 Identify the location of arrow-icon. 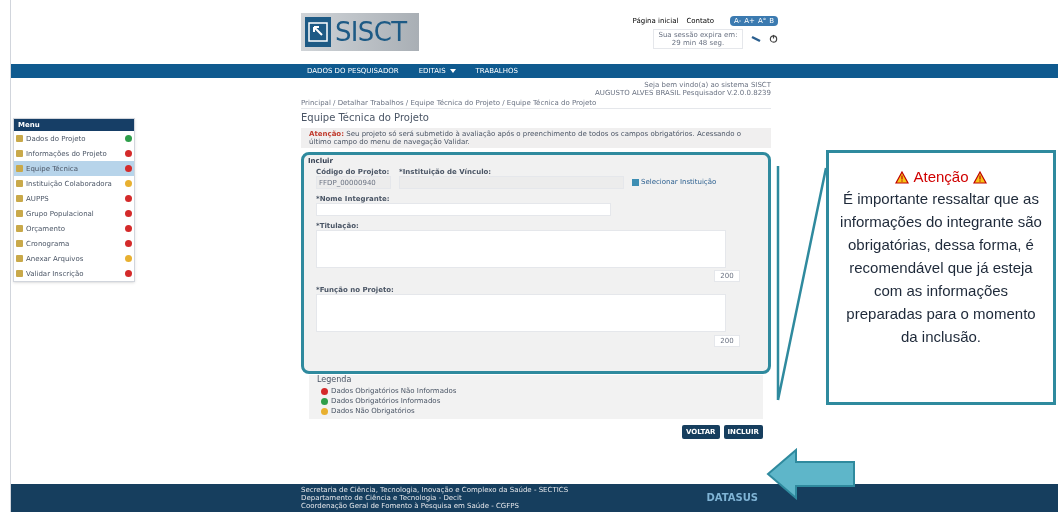
(811, 474).